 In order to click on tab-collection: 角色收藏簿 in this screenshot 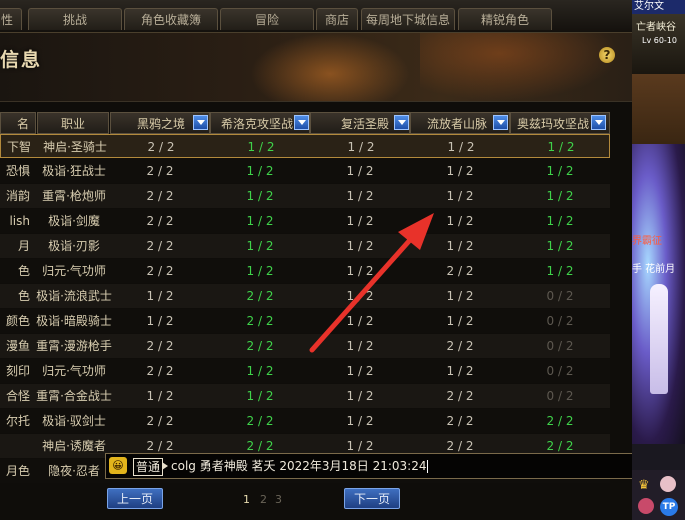, I will do `click(171, 19)`.